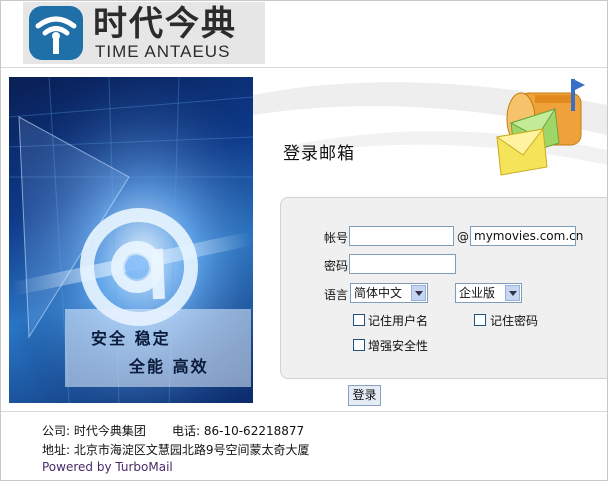 The image size is (608, 481). Describe the element at coordinates (526, 236) in the screenshot. I see `domain-input: mymovies.com.cn` at that location.